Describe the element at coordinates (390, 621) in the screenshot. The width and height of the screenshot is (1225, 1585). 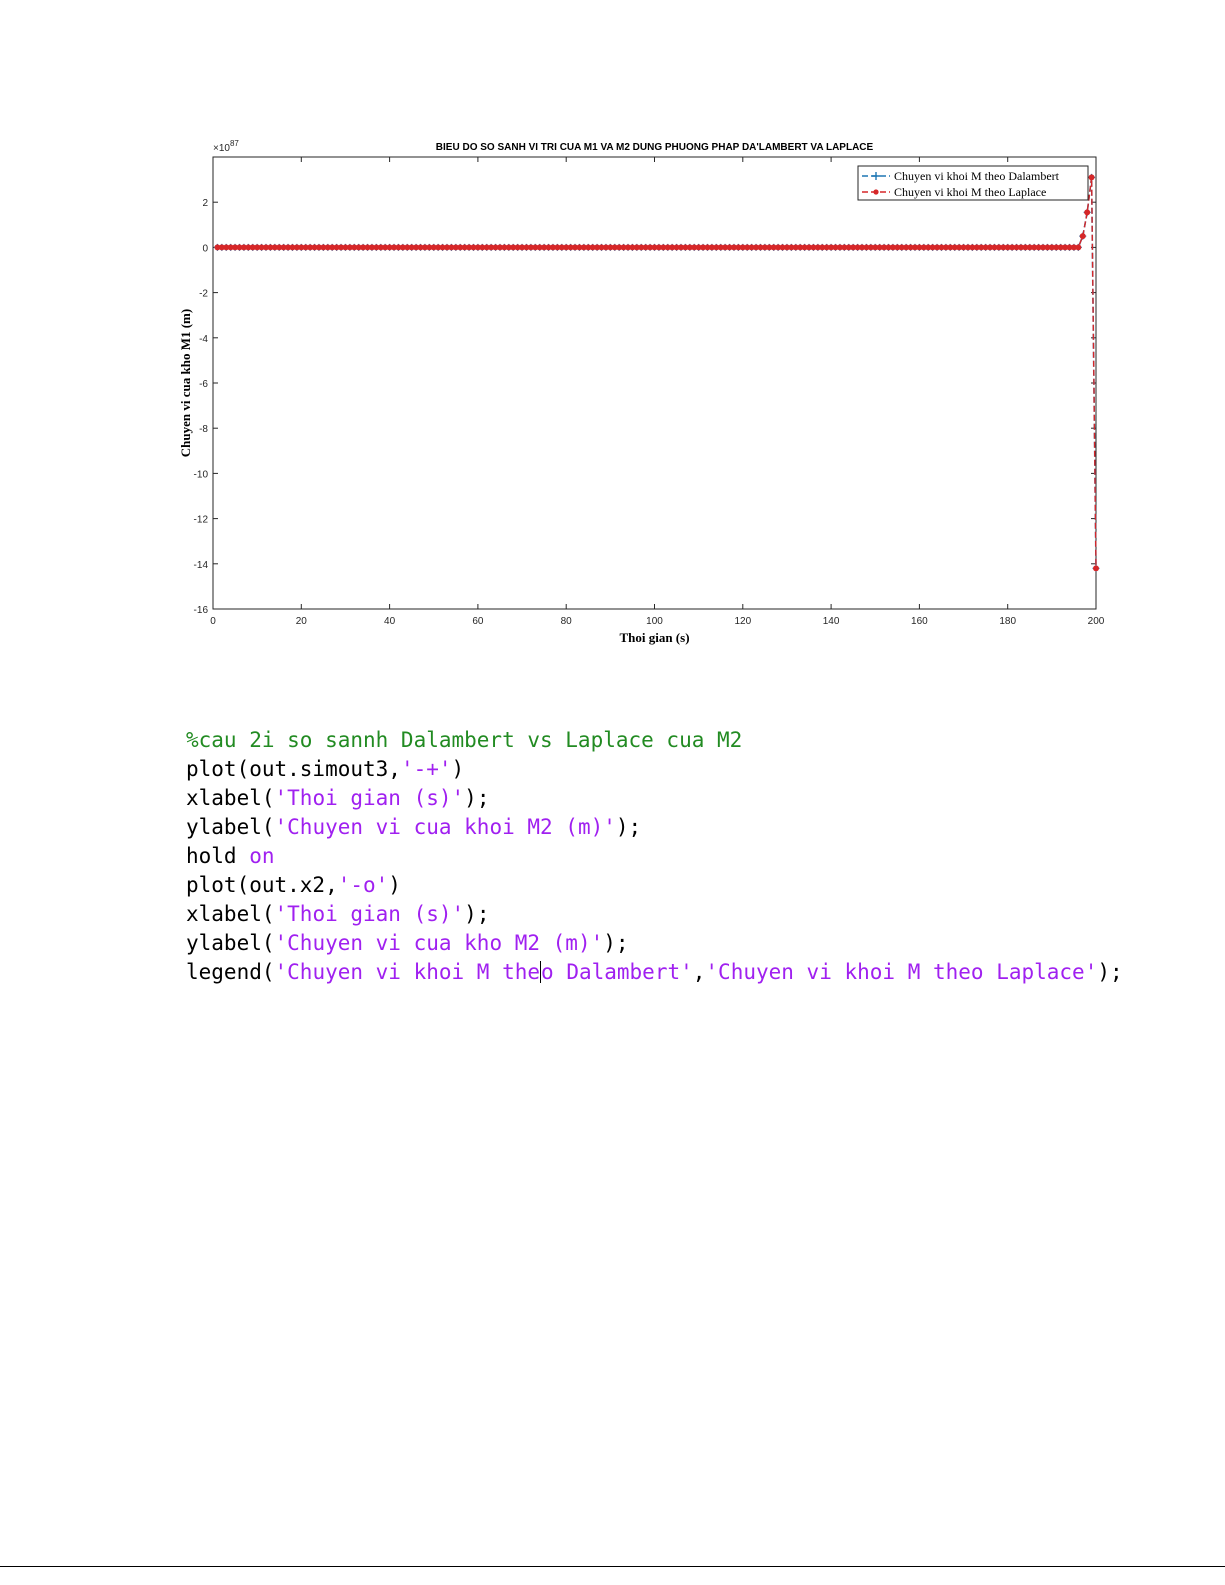
I see `x-tick-label: 40` at that location.